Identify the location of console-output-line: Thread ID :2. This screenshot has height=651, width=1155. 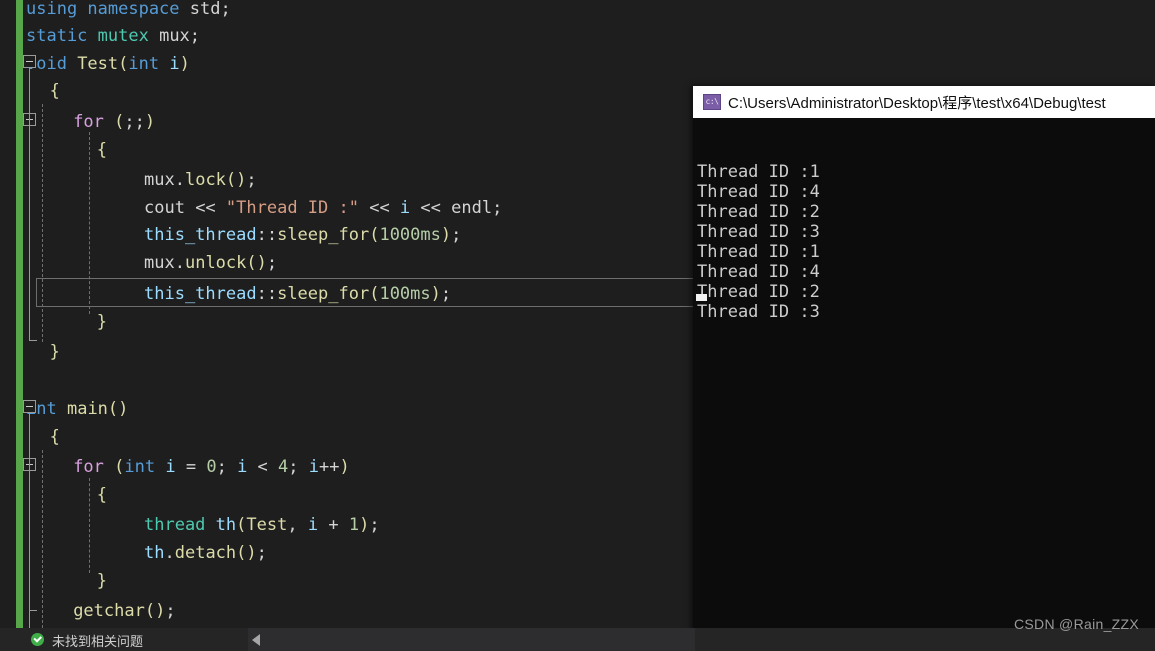
(758, 212).